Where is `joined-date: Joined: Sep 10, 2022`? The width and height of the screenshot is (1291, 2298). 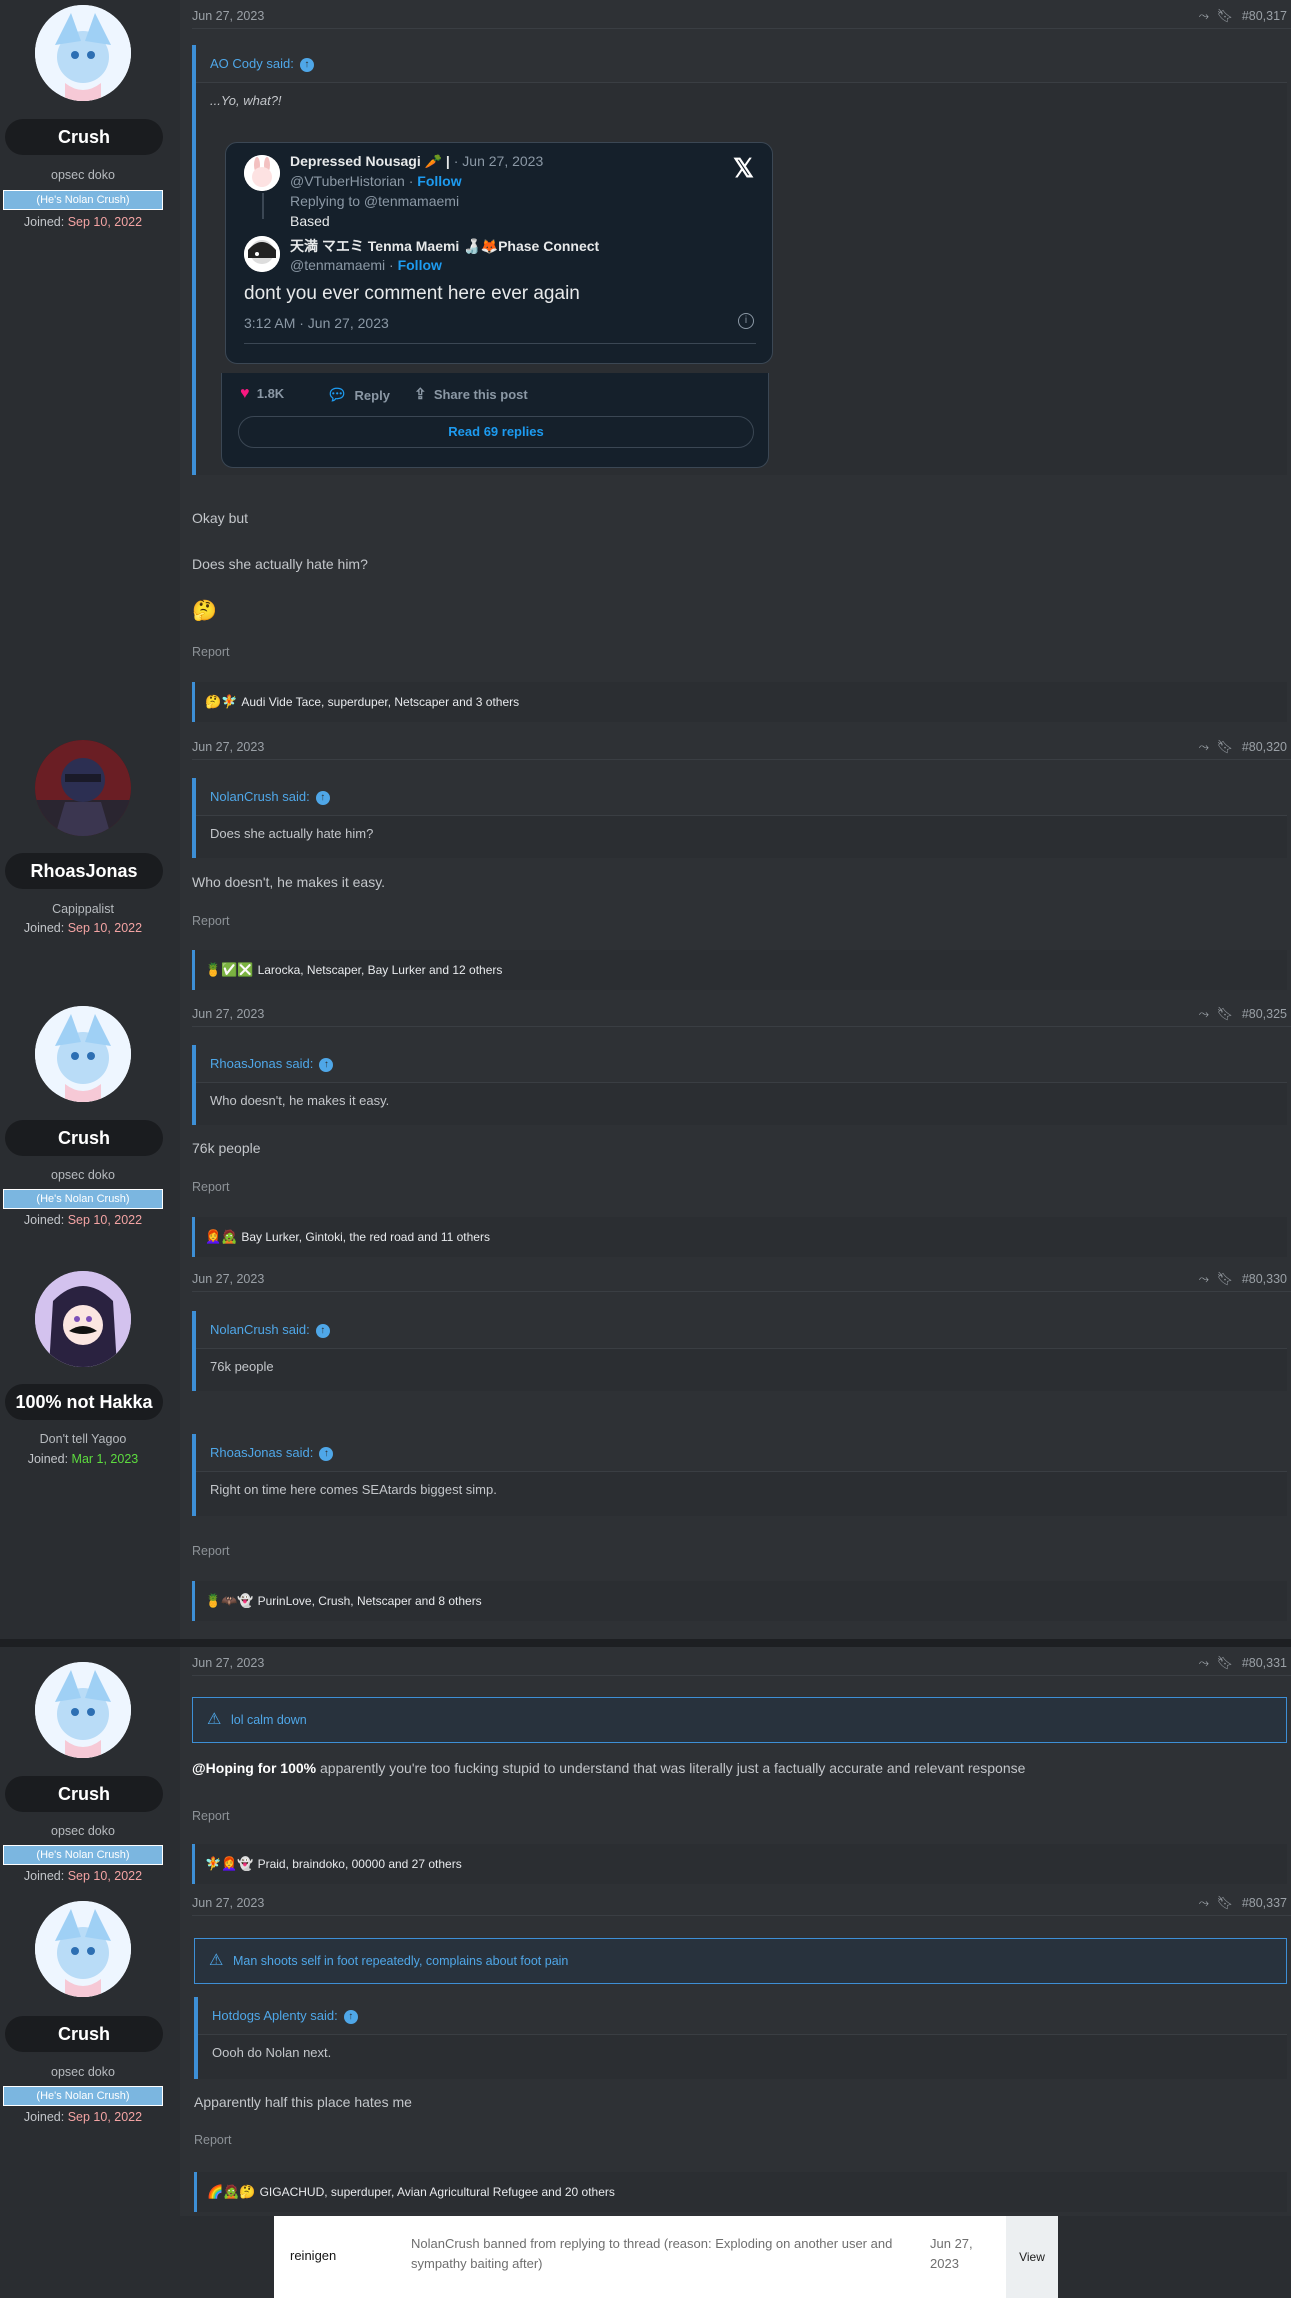 joined-date: Joined: Sep 10, 2022 is located at coordinates (83, 2117).